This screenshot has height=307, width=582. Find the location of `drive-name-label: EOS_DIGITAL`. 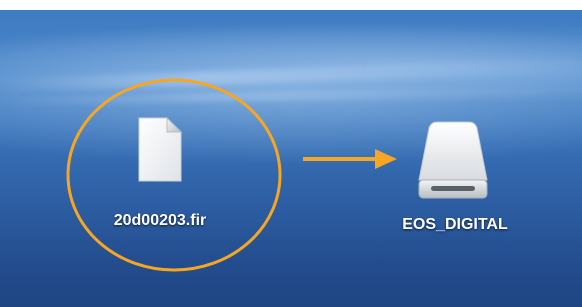

drive-name-label: EOS_DIGITAL is located at coordinates (455, 224).